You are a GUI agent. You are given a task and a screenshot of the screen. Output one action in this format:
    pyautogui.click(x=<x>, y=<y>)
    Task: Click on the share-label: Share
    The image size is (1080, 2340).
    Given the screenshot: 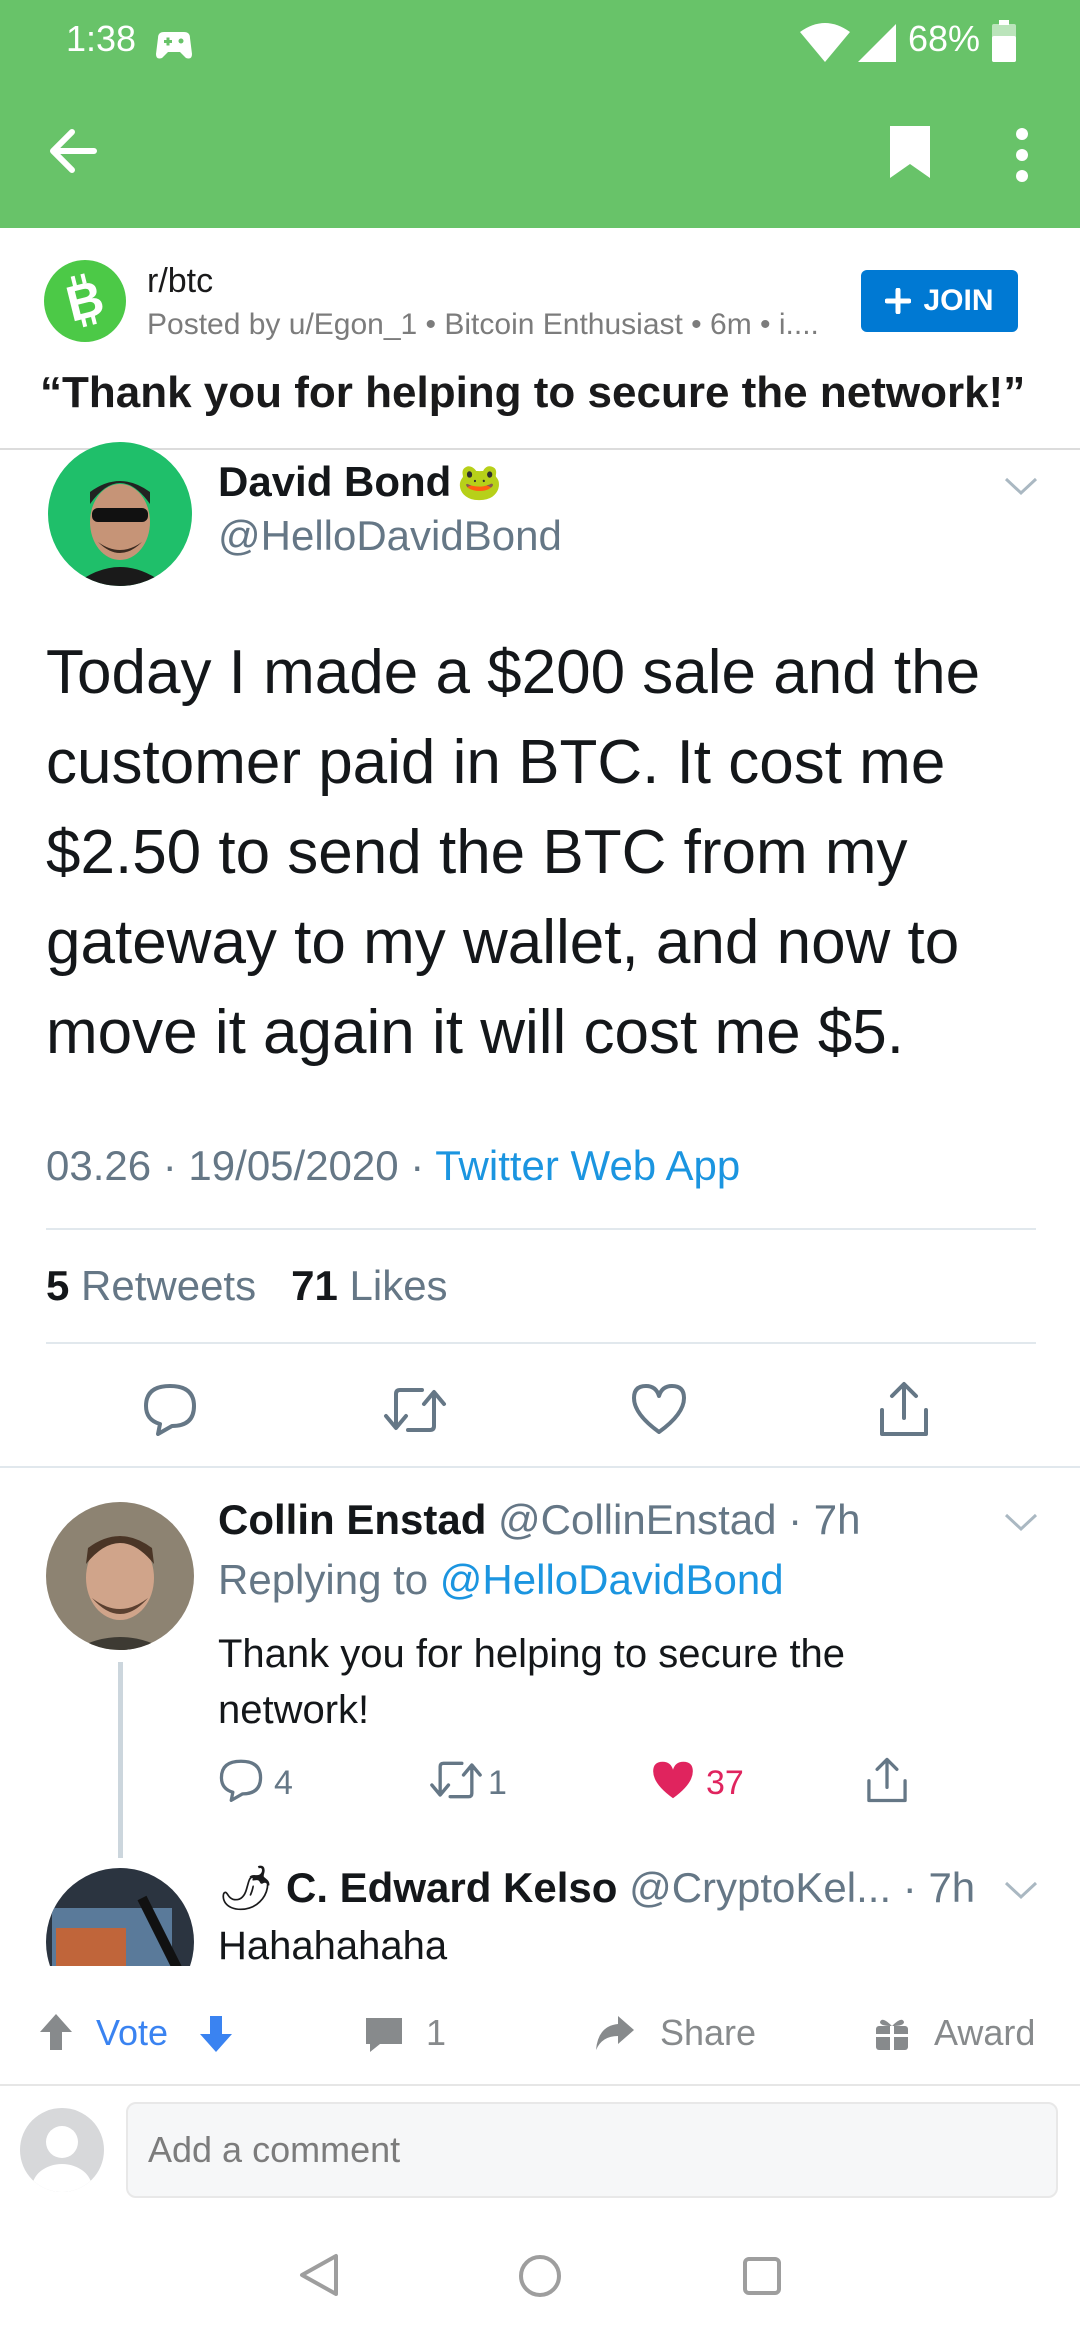 What is the action you would take?
    pyautogui.click(x=708, y=2032)
    